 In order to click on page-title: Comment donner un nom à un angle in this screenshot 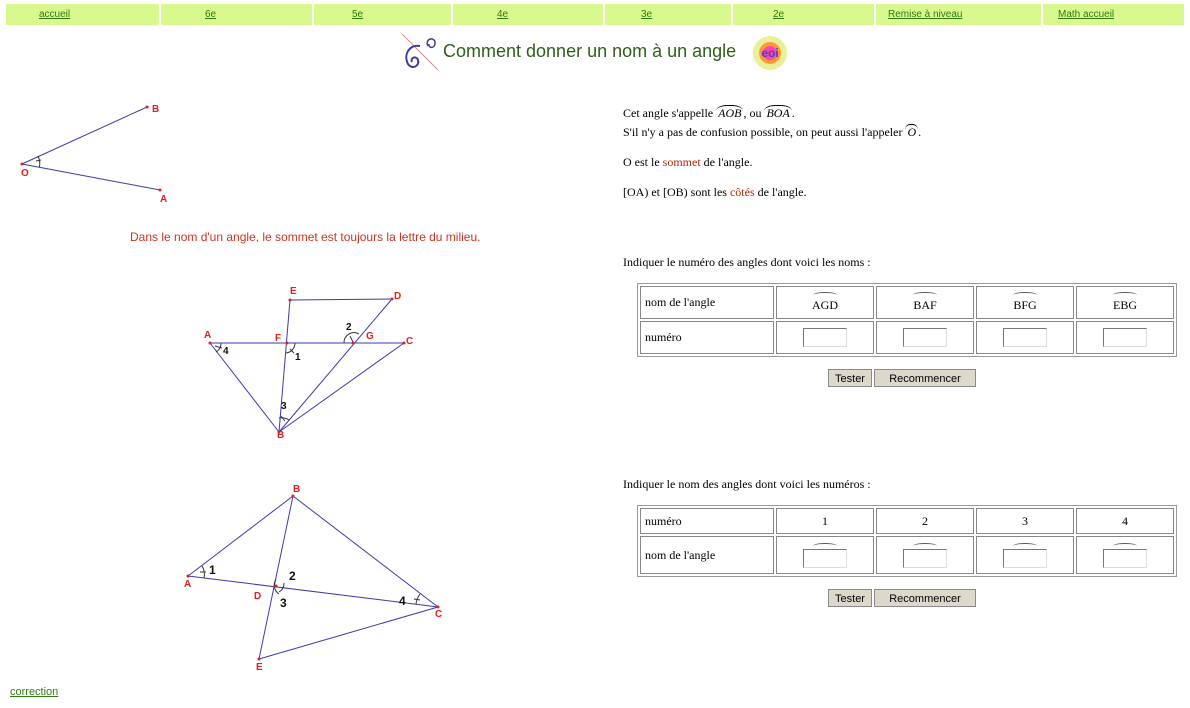, I will do `click(590, 51)`.